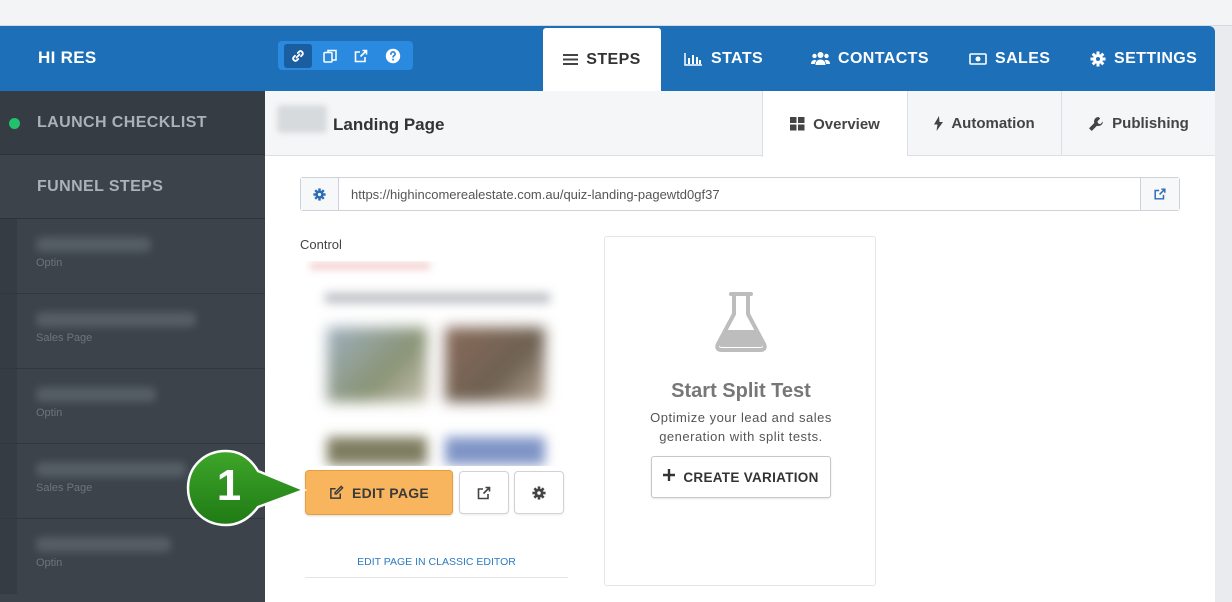 Image resolution: width=1232 pixels, height=602 pixels. Describe the element at coordinates (939, 123) in the screenshot. I see `bolt-icon` at that location.